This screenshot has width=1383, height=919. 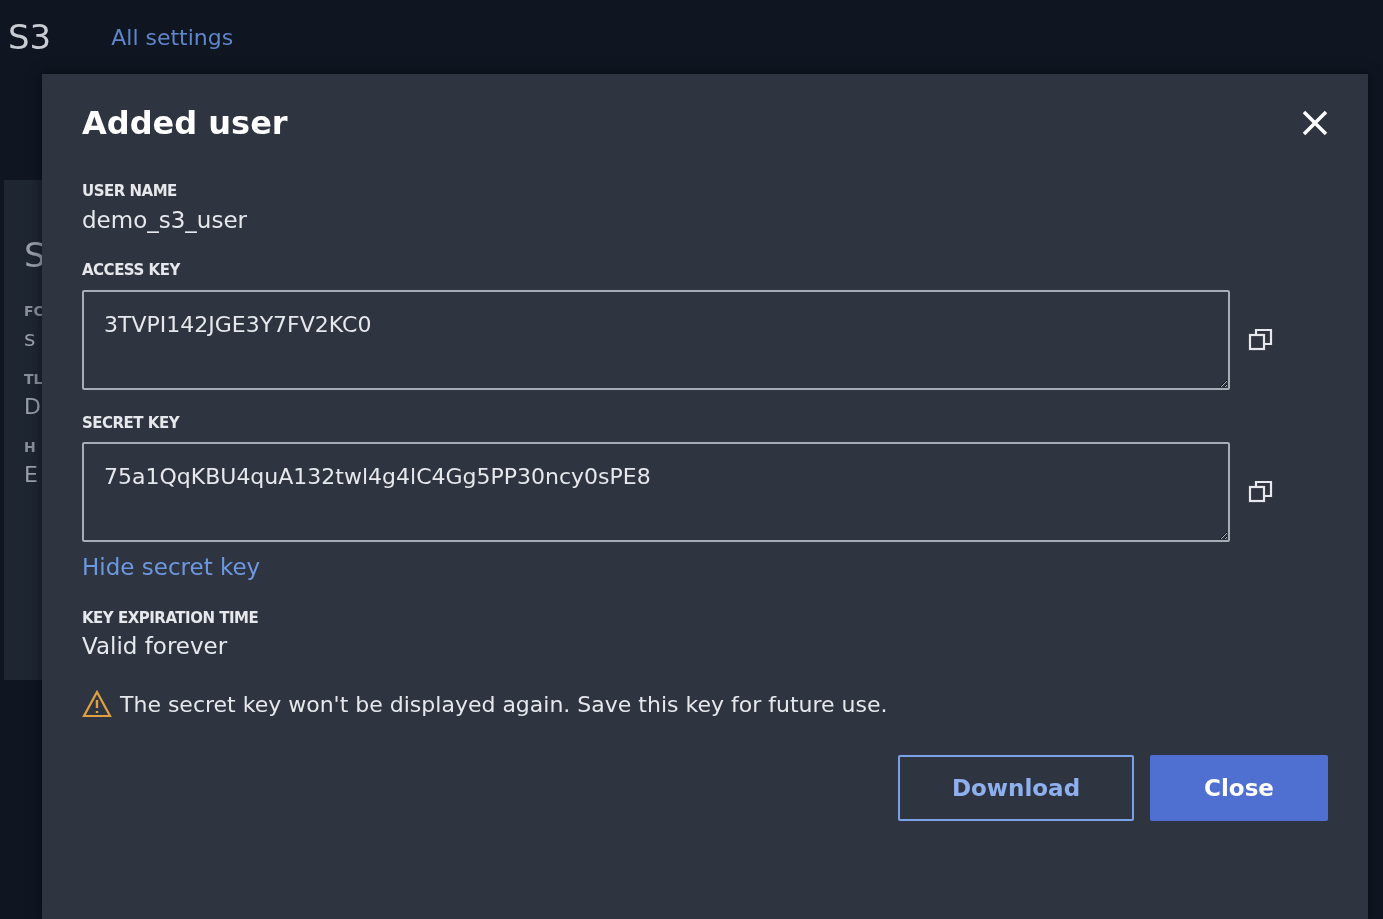 I want to click on key-field: 3TVPI142JGE3Y7FV2KC0, so click(x=656, y=339).